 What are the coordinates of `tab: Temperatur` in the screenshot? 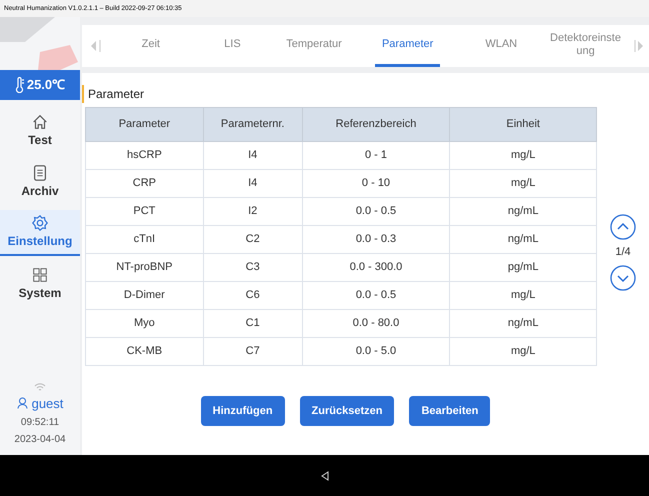 It's located at (314, 46).